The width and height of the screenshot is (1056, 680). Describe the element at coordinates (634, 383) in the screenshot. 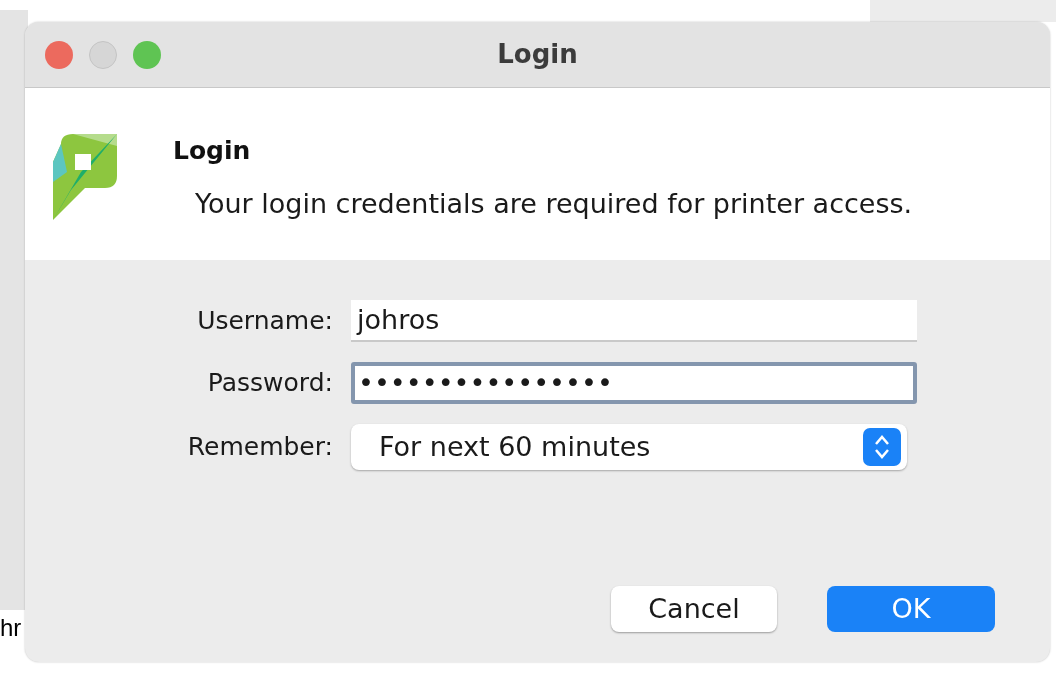

I see `password-field: ••••••••••••••••` at that location.